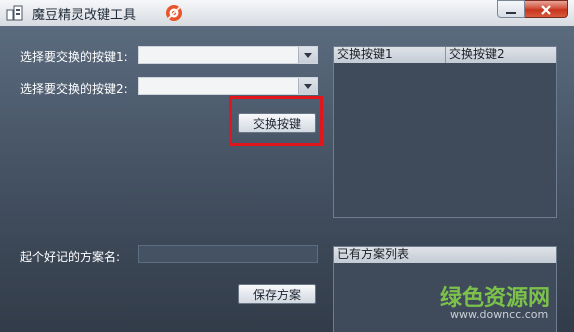 Image resolution: width=574 pixels, height=332 pixels. I want to click on title-bar: 魔豆精灵改键工具, so click(287, 13).